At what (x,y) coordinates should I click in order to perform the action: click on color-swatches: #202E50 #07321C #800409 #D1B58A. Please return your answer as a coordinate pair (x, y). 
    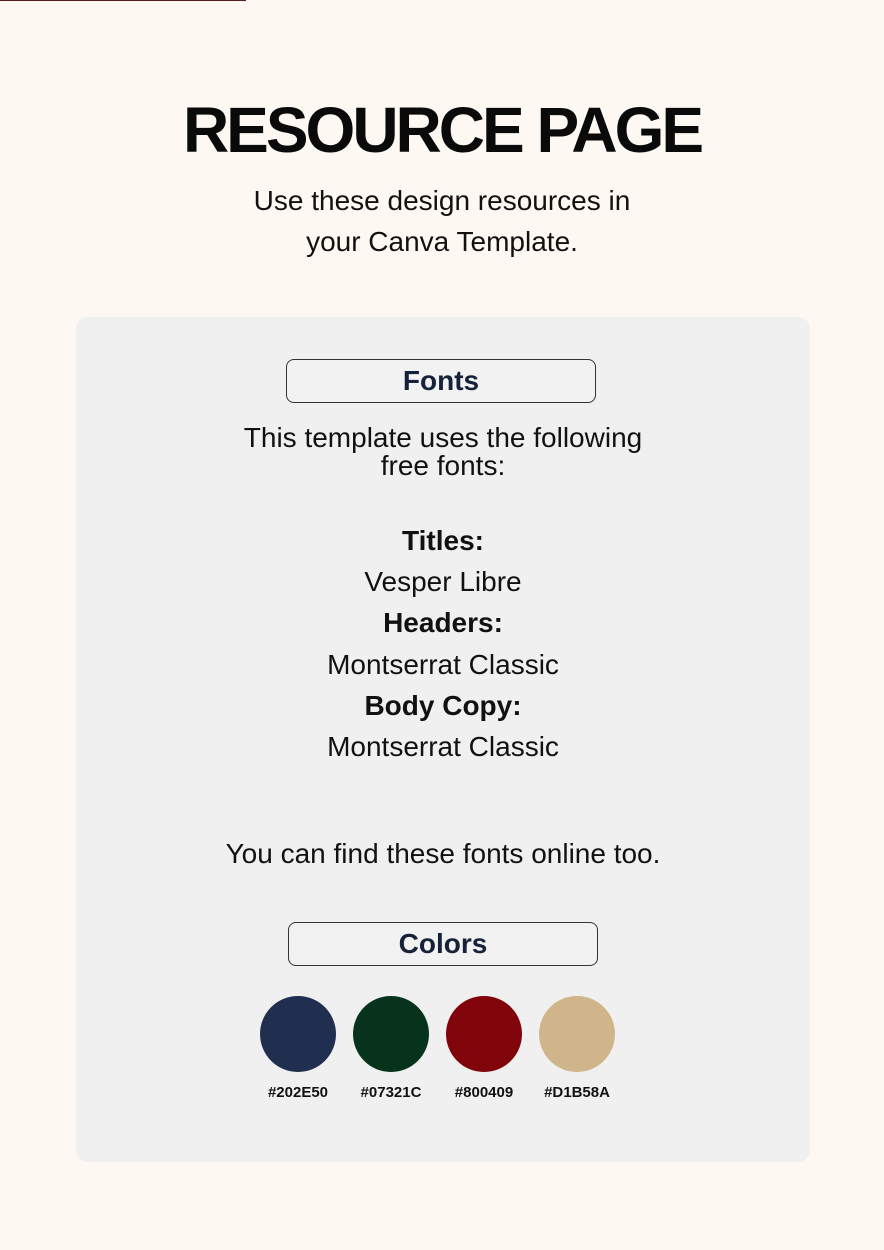
    Looking at the image, I should click on (437, 1048).